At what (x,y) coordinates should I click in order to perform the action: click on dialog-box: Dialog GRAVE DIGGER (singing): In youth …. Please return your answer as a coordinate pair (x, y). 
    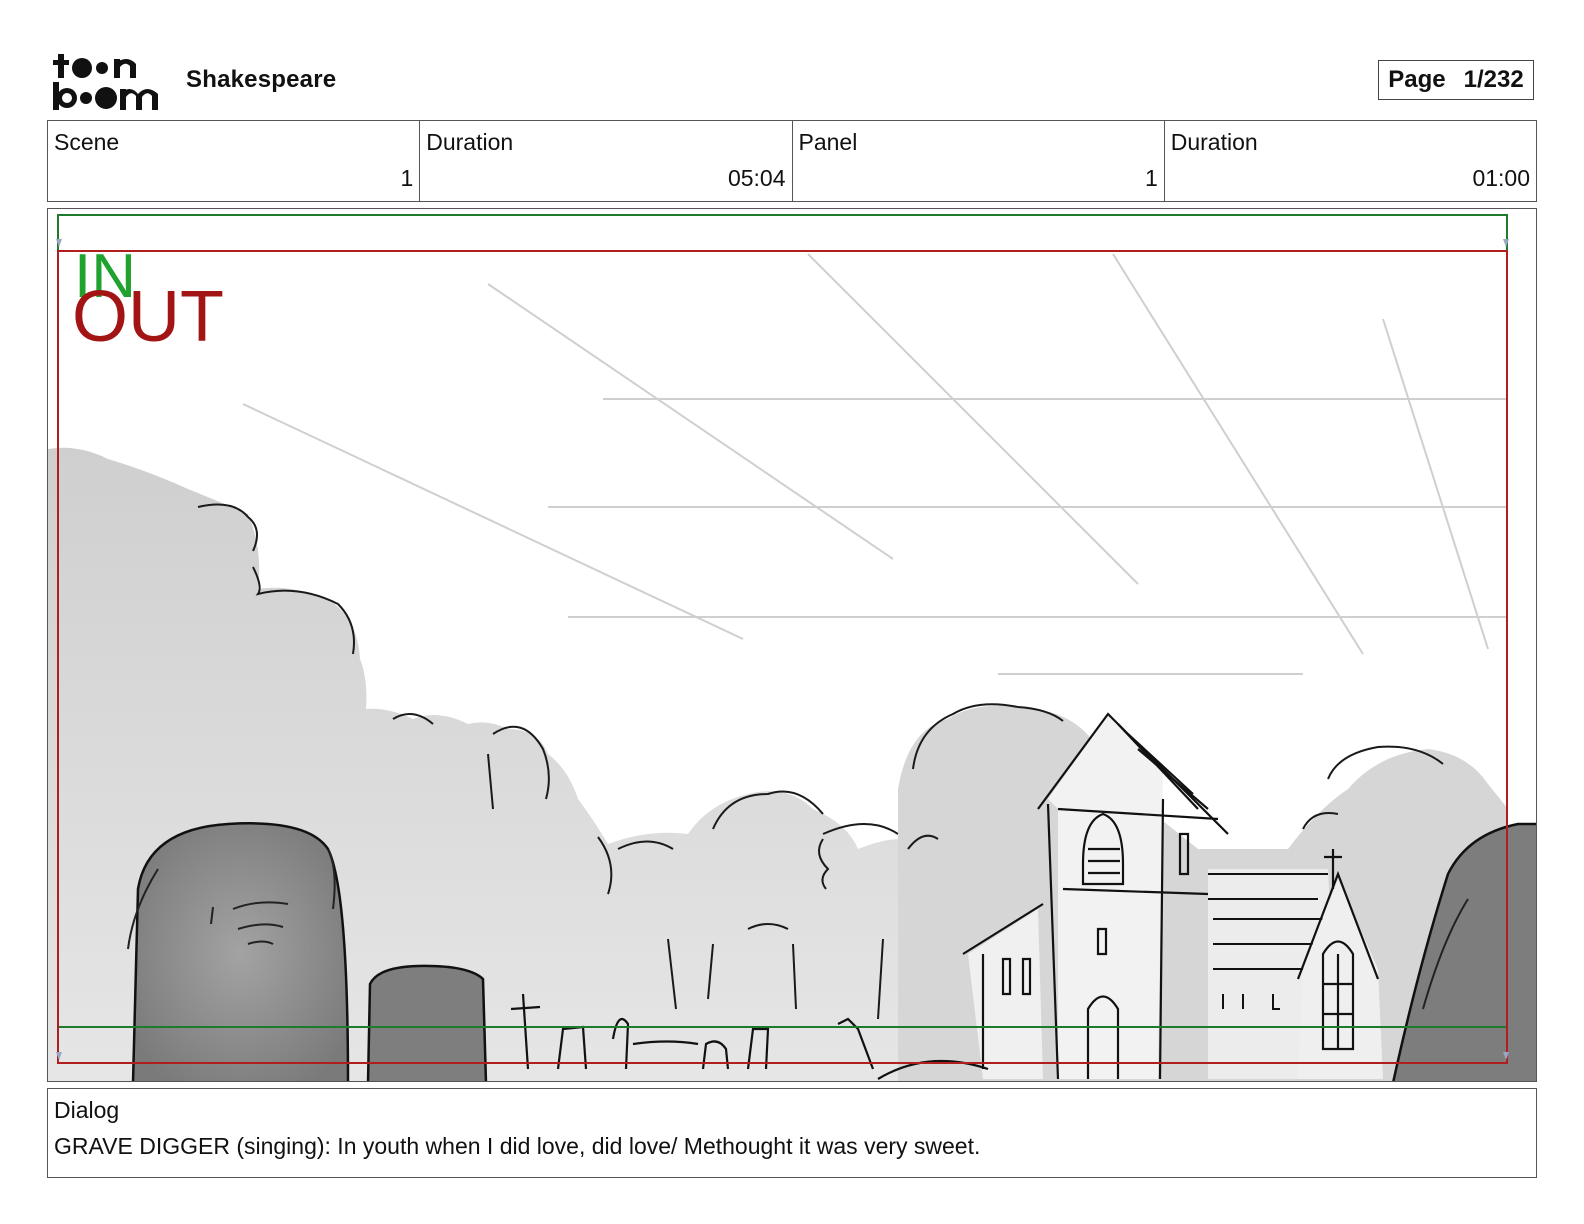
    Looking at the image, I should click on (792, 1133).